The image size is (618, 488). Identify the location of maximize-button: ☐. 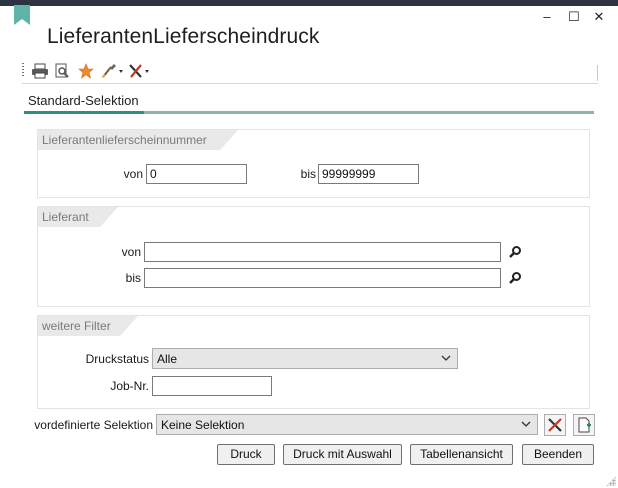
(574, 17).